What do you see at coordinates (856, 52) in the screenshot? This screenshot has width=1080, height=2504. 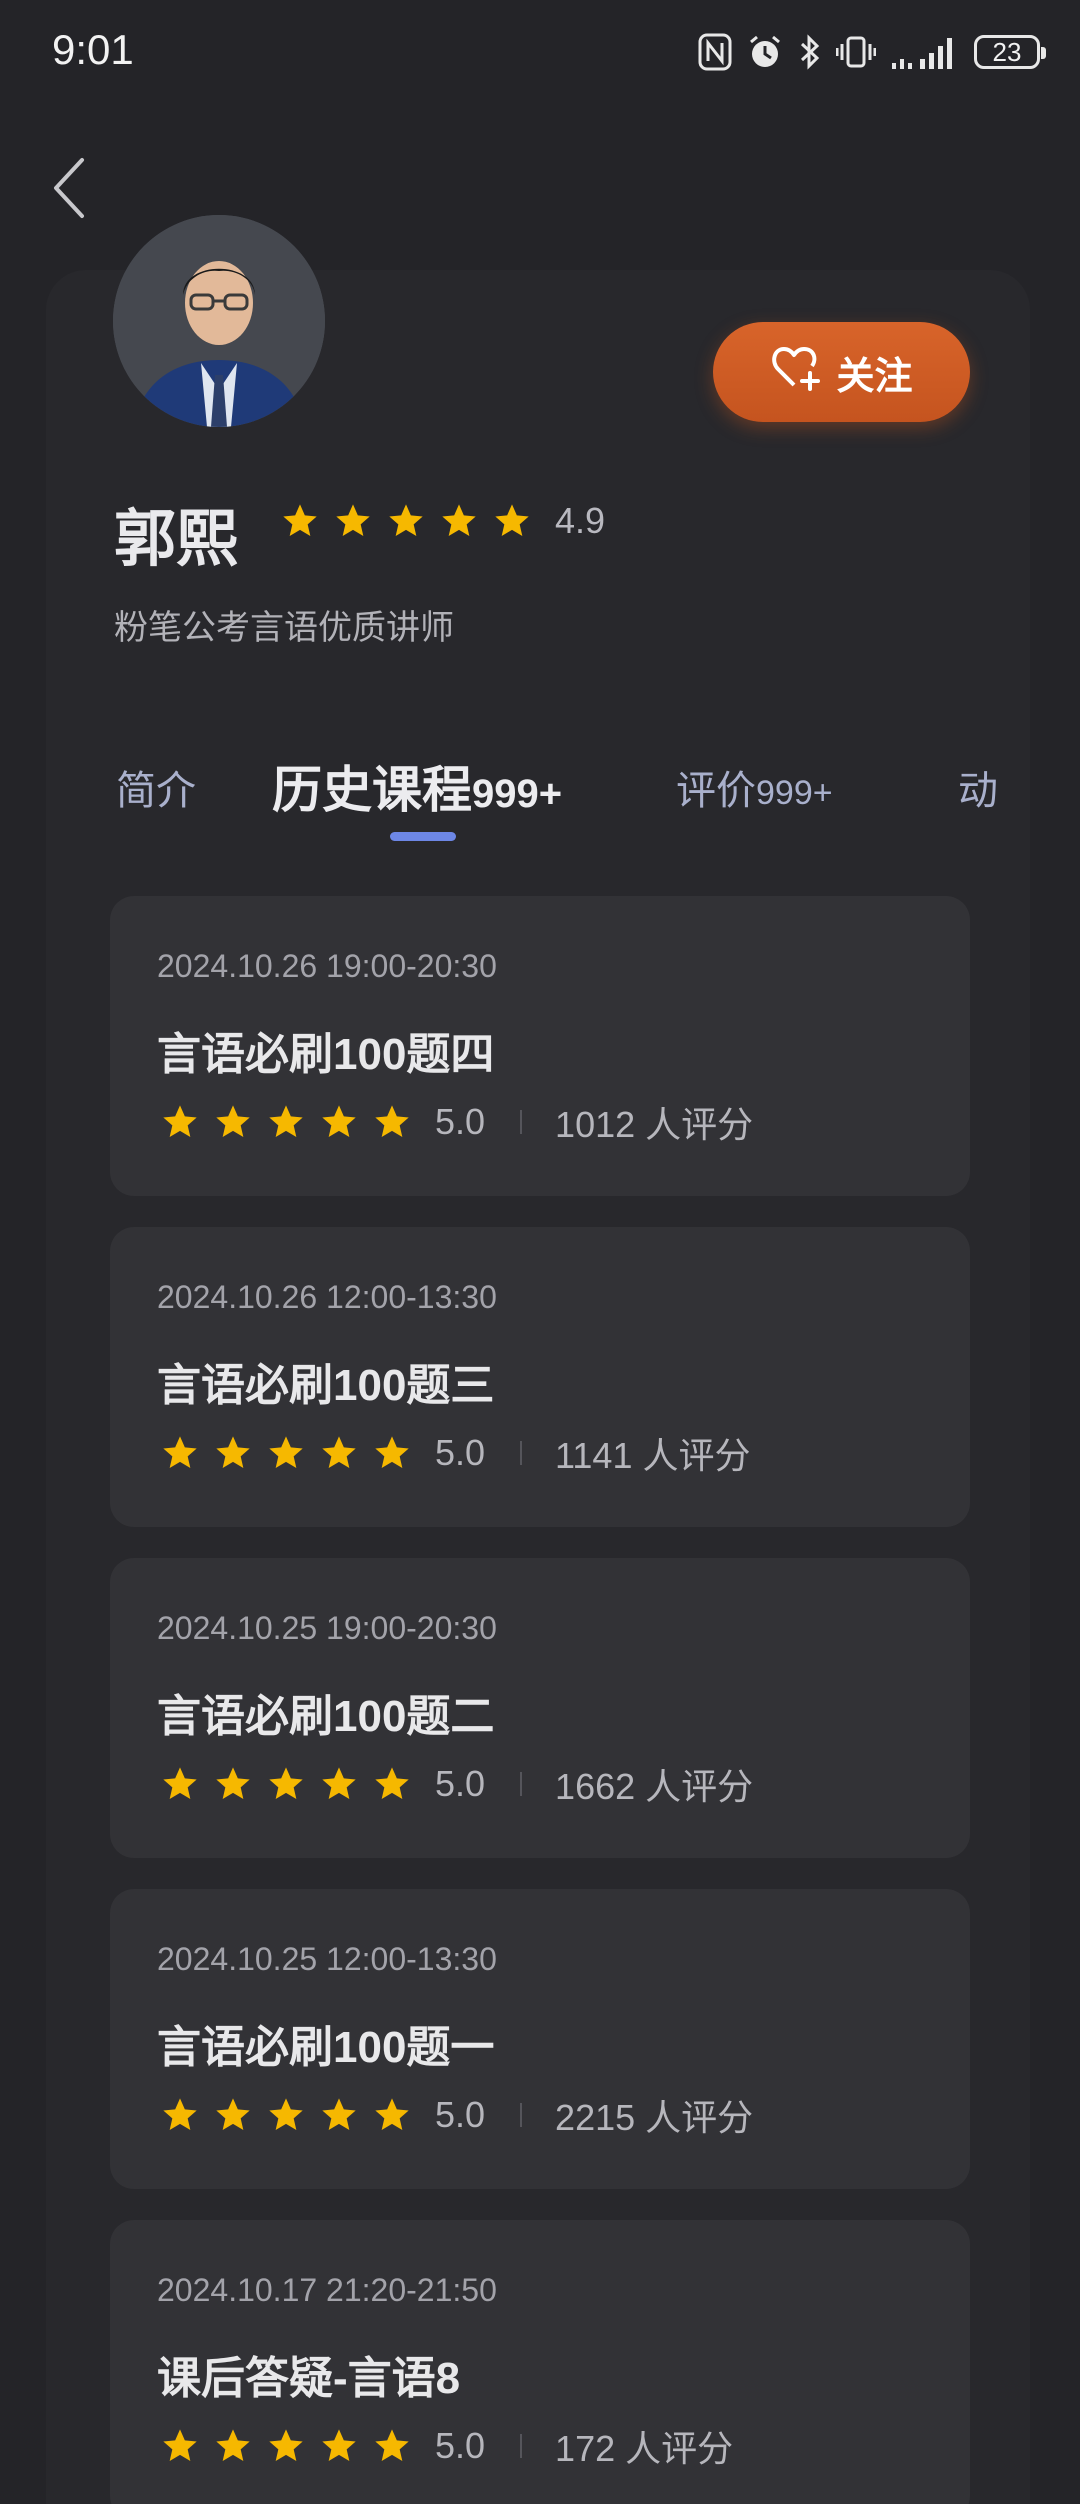 I see `vibrate-icon` at bounding box center [856, 52].